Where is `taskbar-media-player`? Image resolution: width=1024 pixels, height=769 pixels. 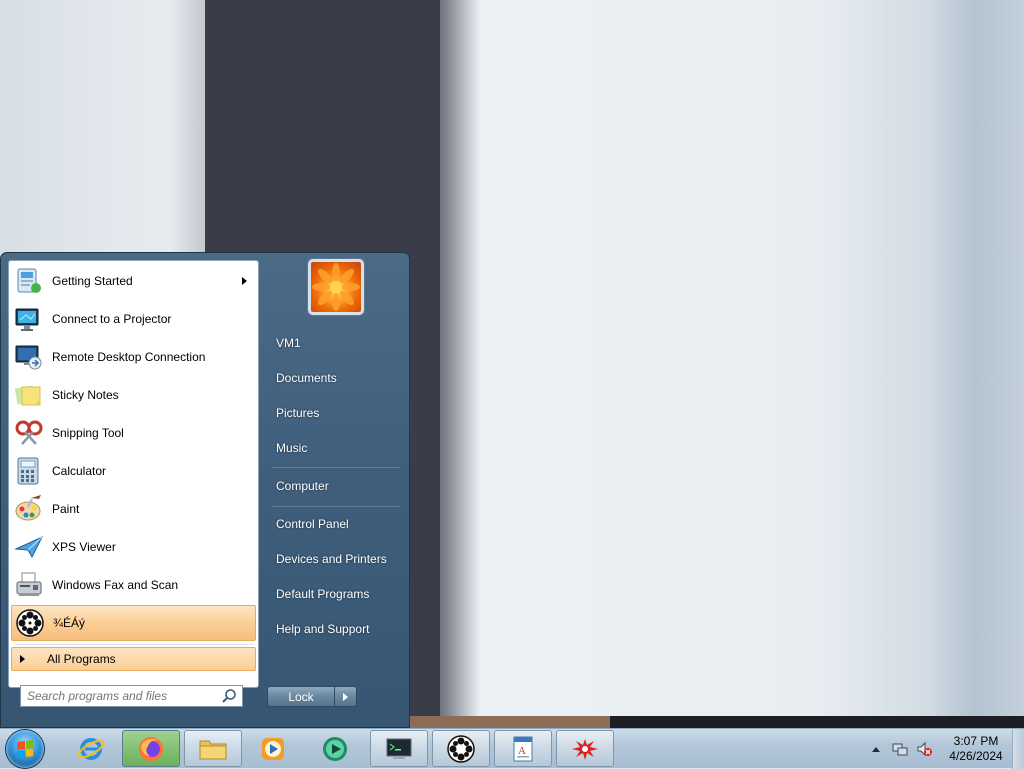 taskbar-media-player is located at coordinates (273, 748).